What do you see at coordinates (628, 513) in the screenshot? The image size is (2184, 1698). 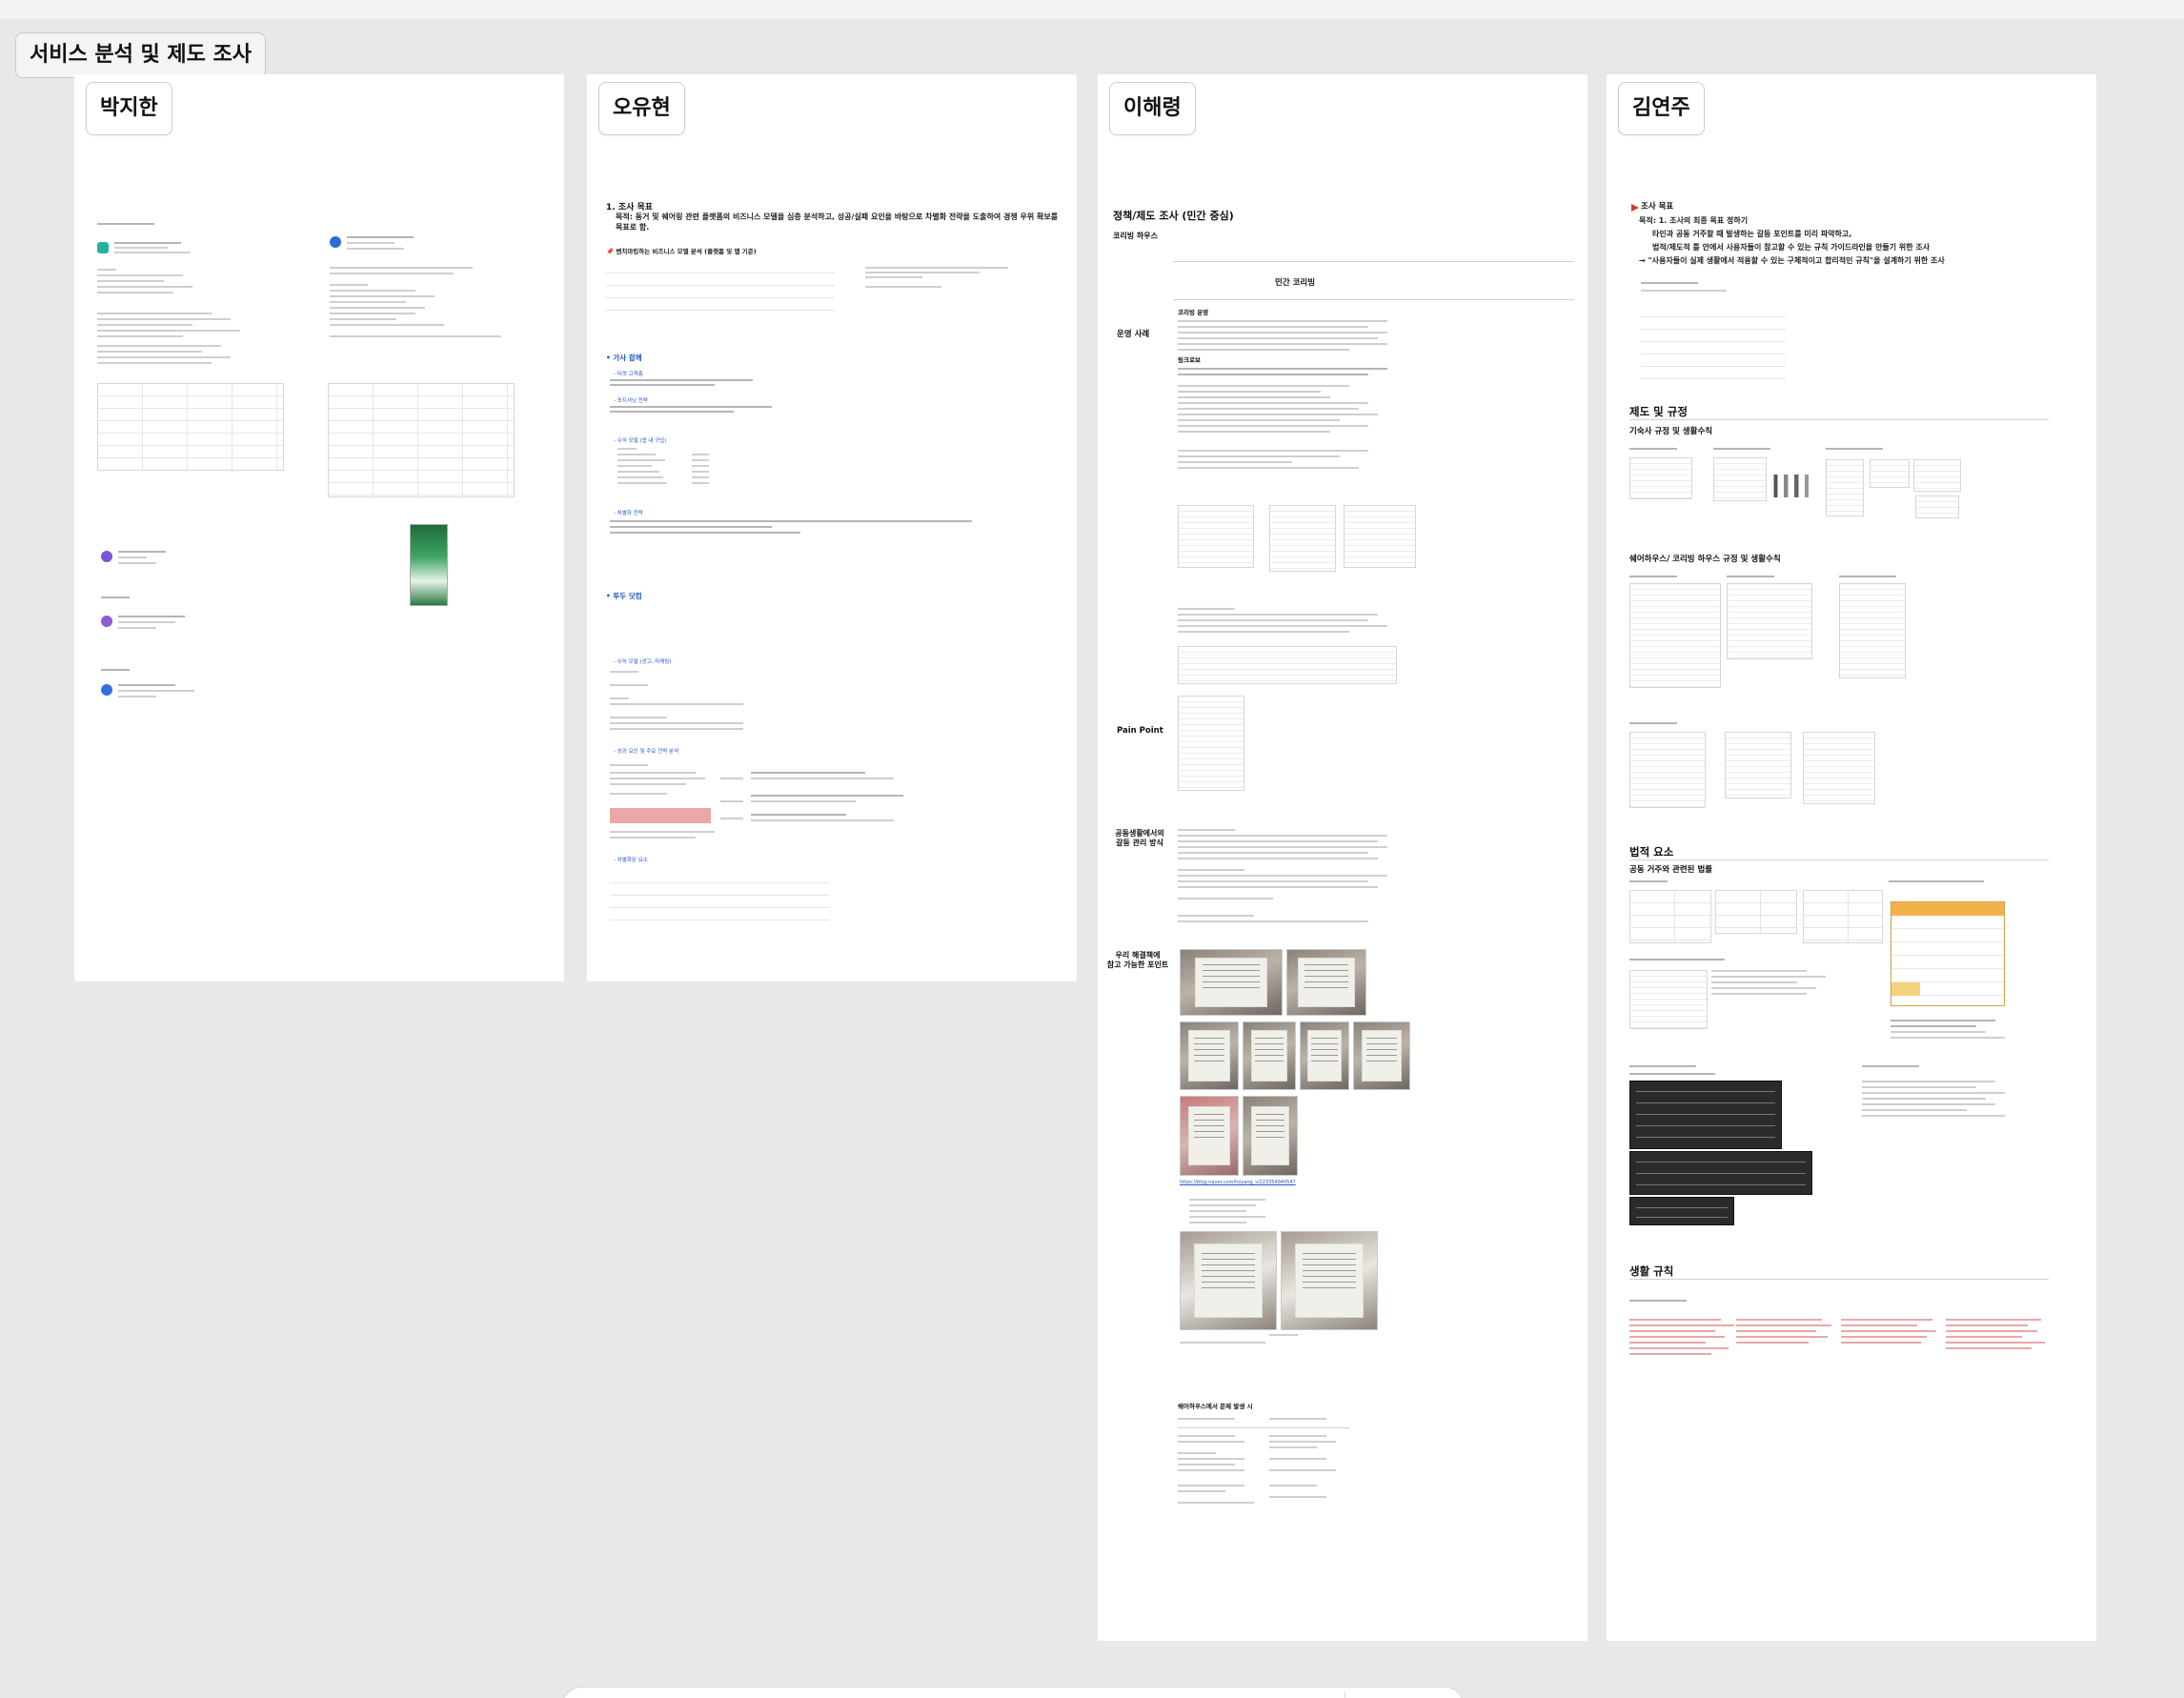 I see `block-label: - 차별화 전략` at bounding box center [628, 513].